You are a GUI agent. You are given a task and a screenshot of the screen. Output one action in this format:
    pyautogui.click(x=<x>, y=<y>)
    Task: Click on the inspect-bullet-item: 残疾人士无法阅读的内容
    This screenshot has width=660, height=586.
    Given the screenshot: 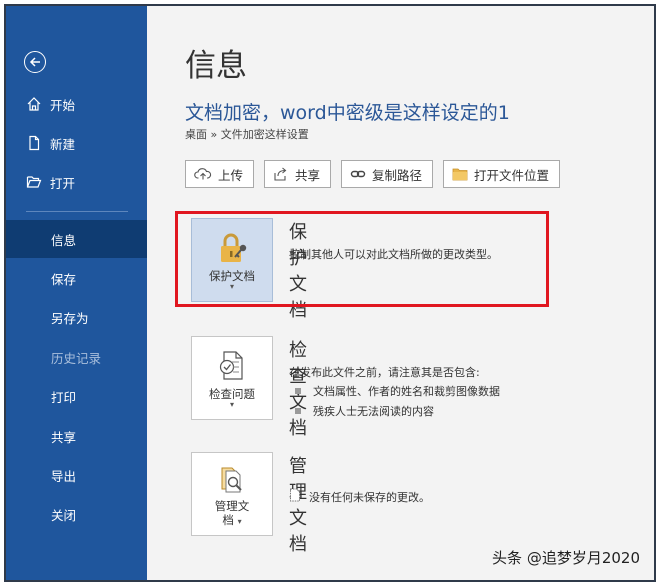 What is the action you would take?
    pyautogui.click(x=361, y=411)
    